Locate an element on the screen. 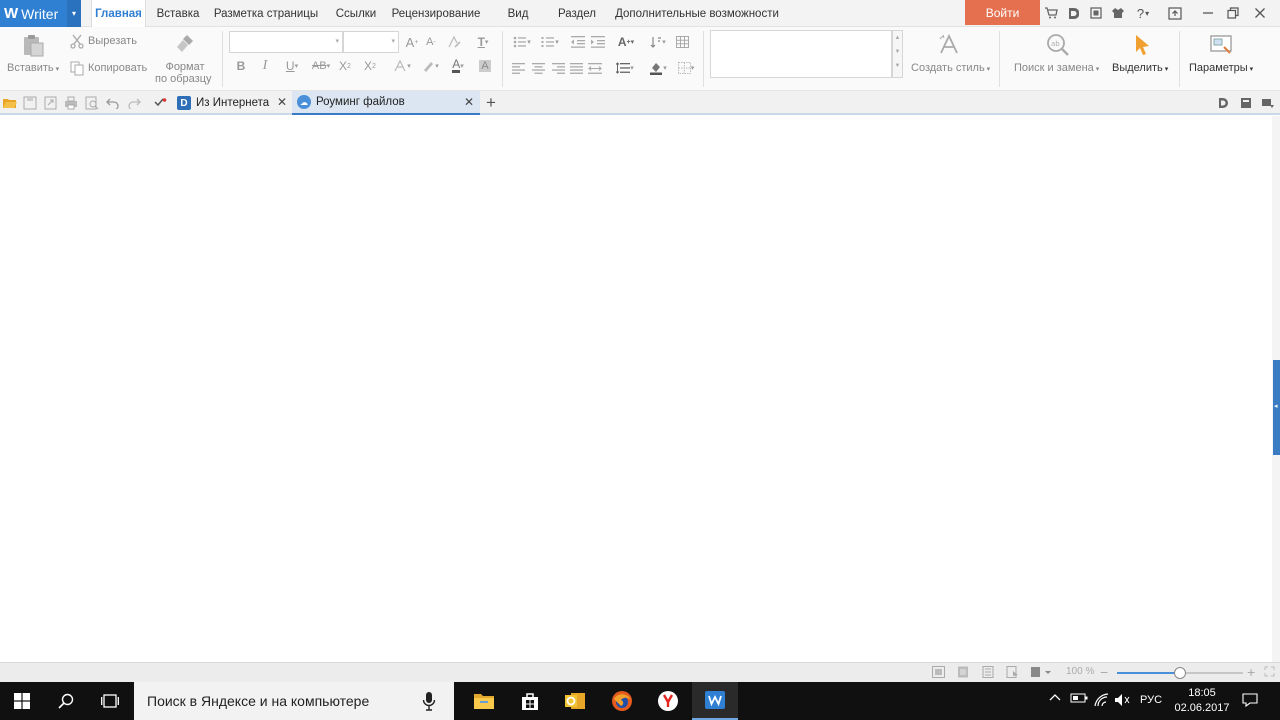  search-icon is located at coordinates (66, 701).